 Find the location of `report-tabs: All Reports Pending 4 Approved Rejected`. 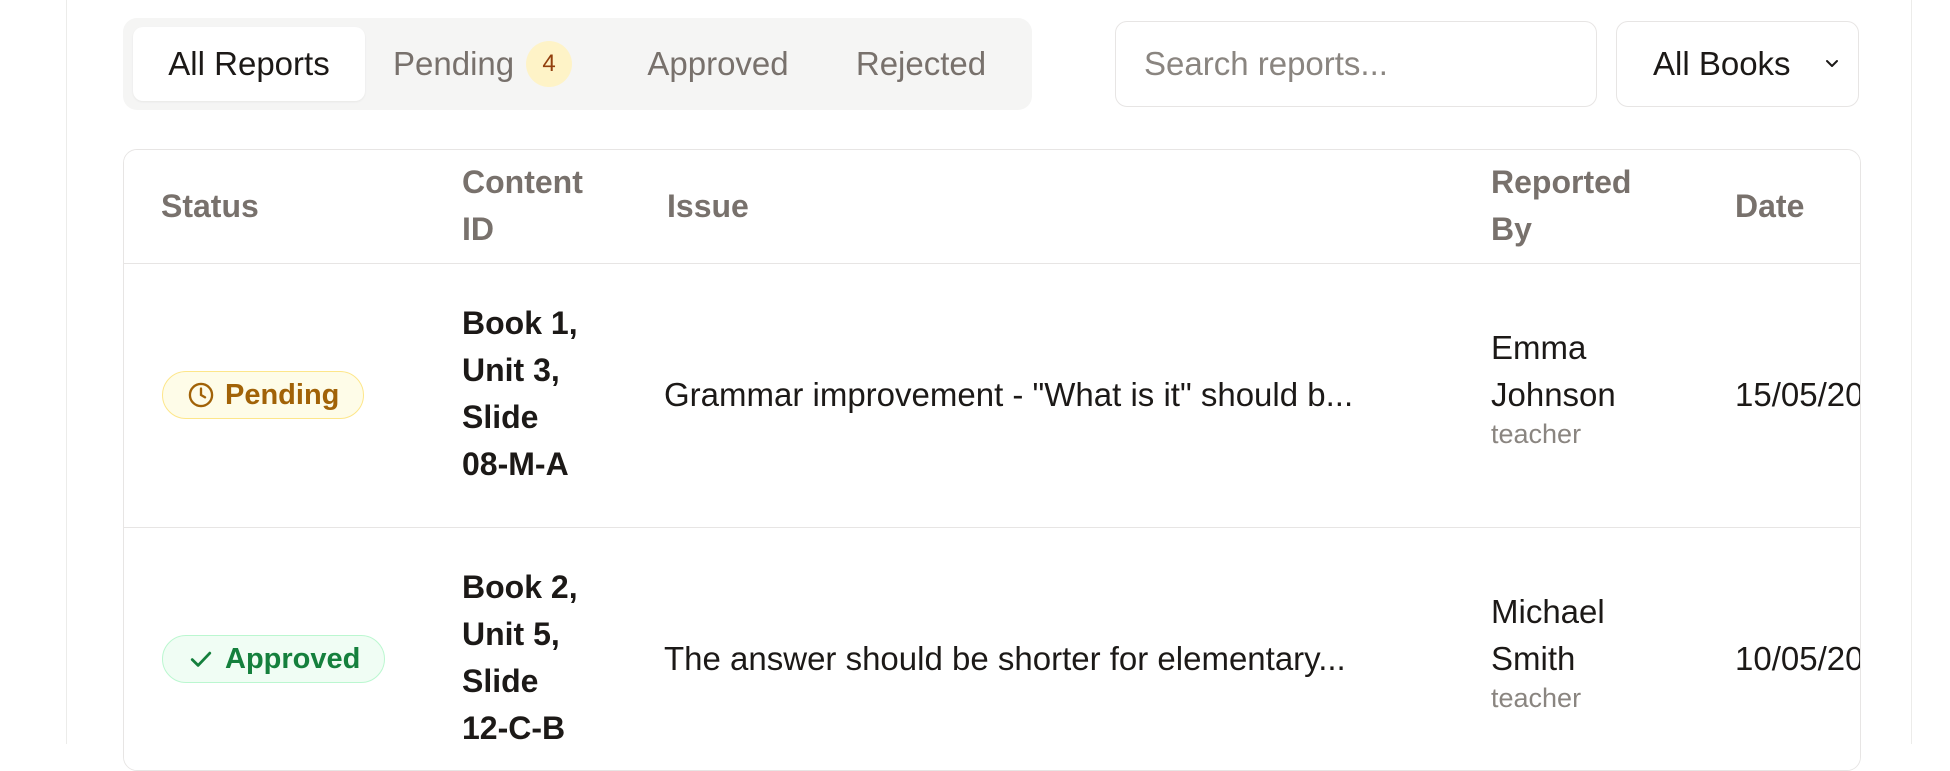

report-tabs: All Reports Pending 4 Approved Rejected is located at coordinates (577, 64).